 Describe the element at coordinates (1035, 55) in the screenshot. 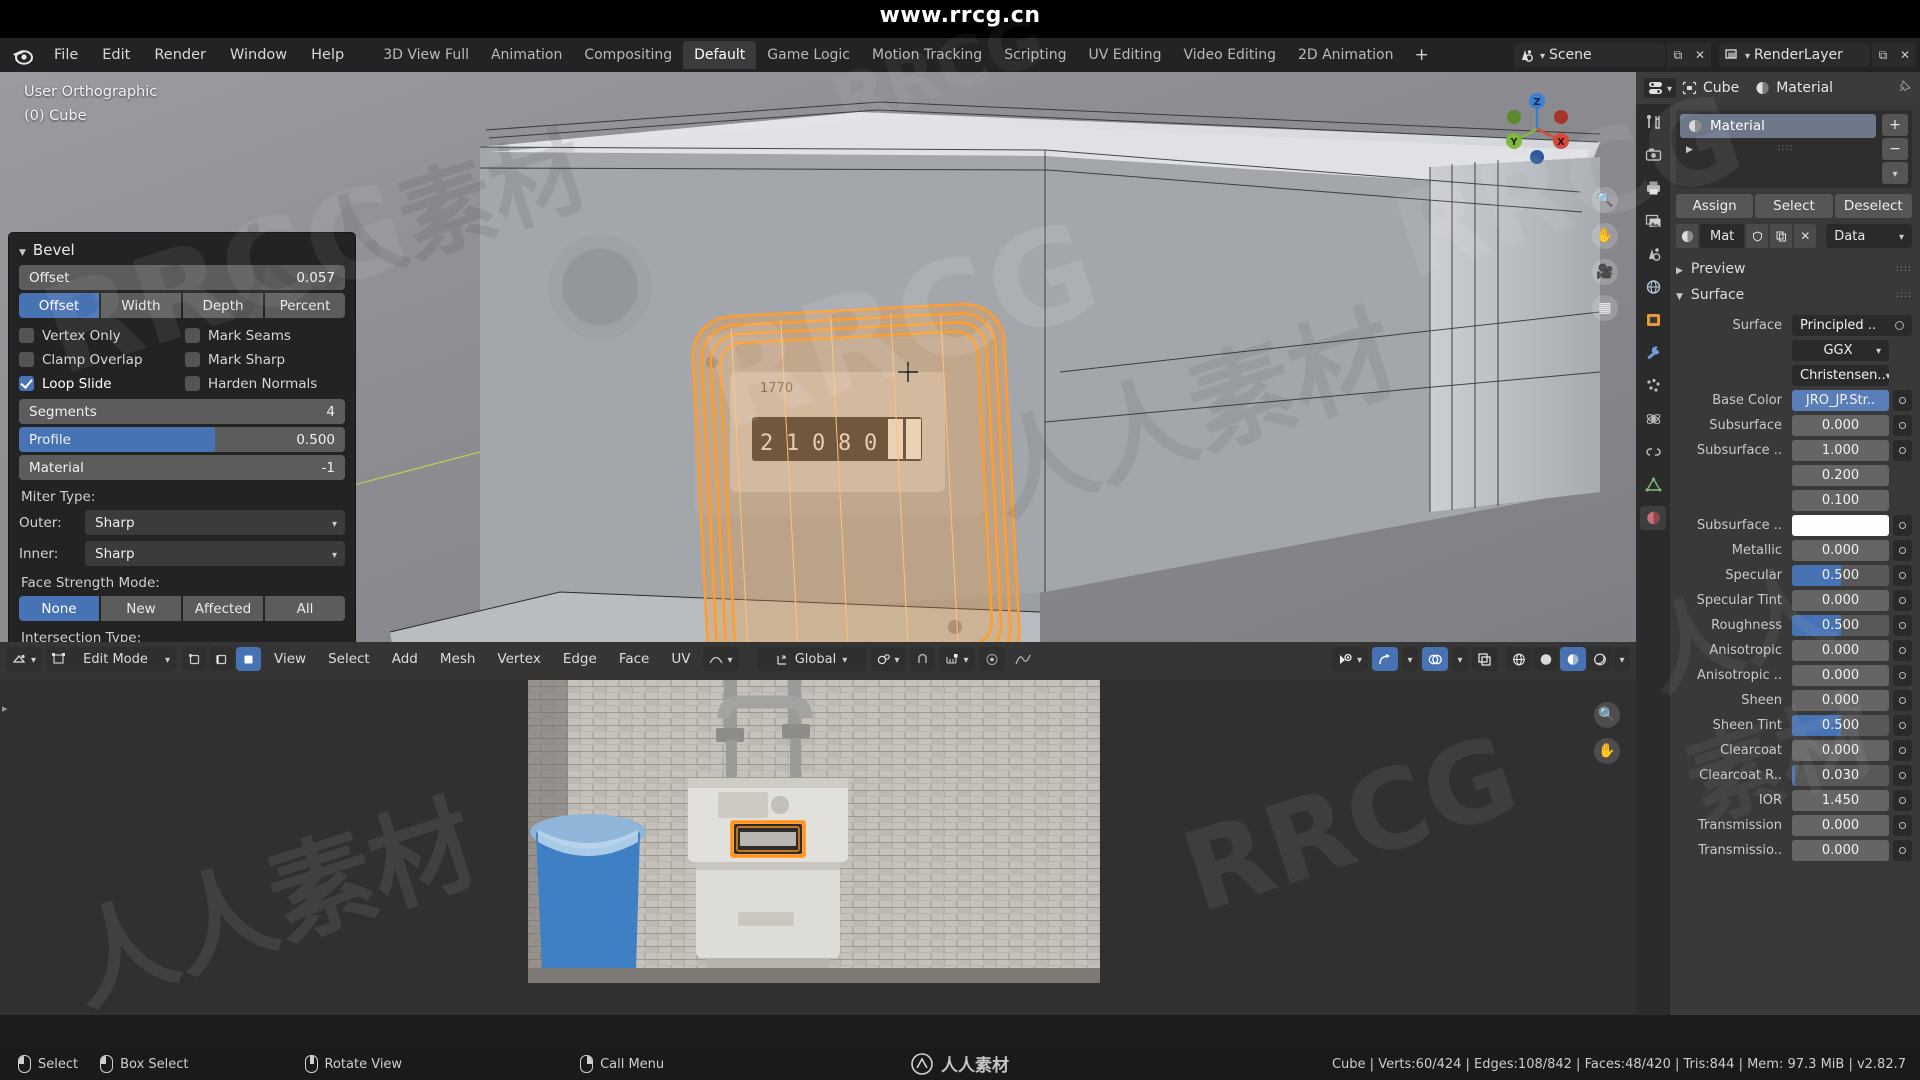

I see `workspace-tab-scripting: Scripting` at that location.